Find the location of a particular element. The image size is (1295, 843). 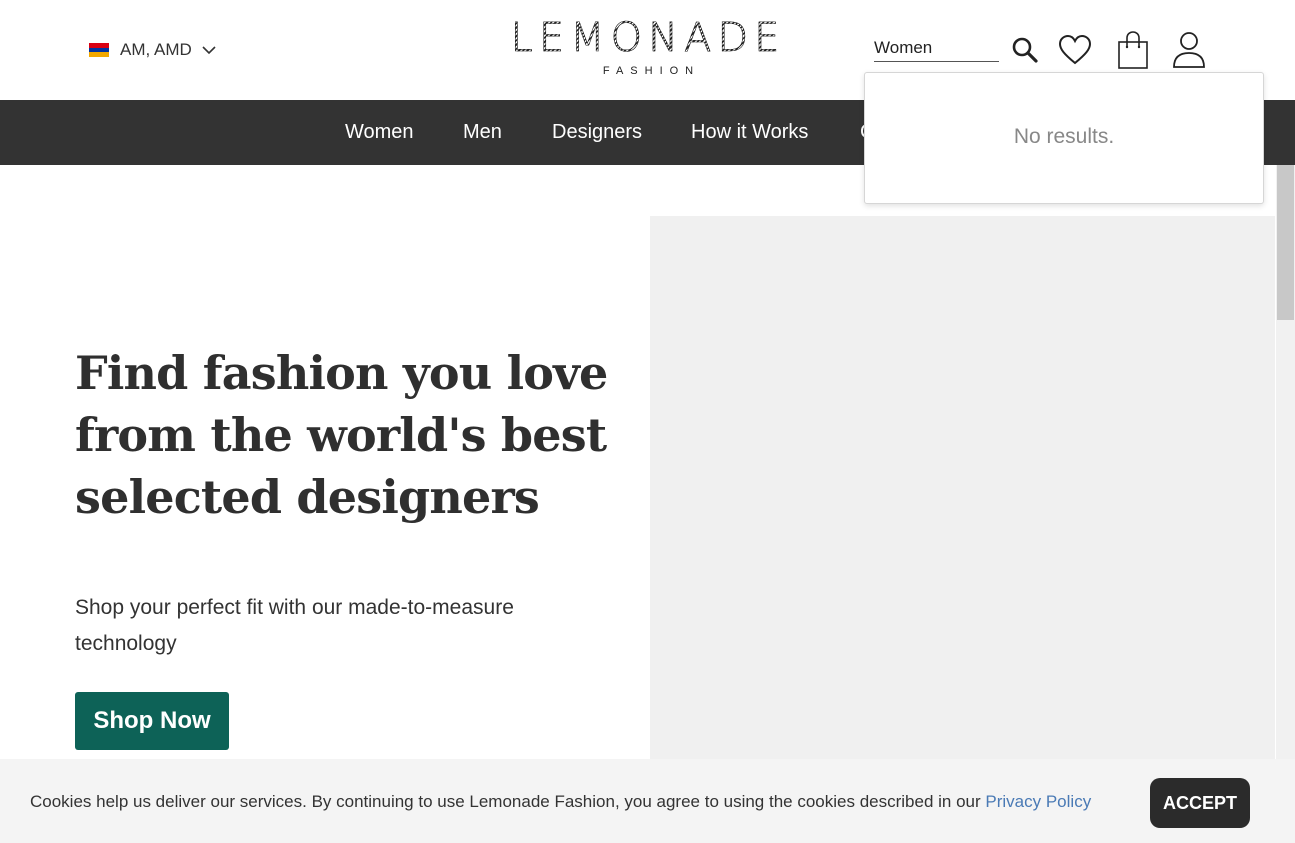

nav-item-designers: Designers is located at coordinates (597, 132).